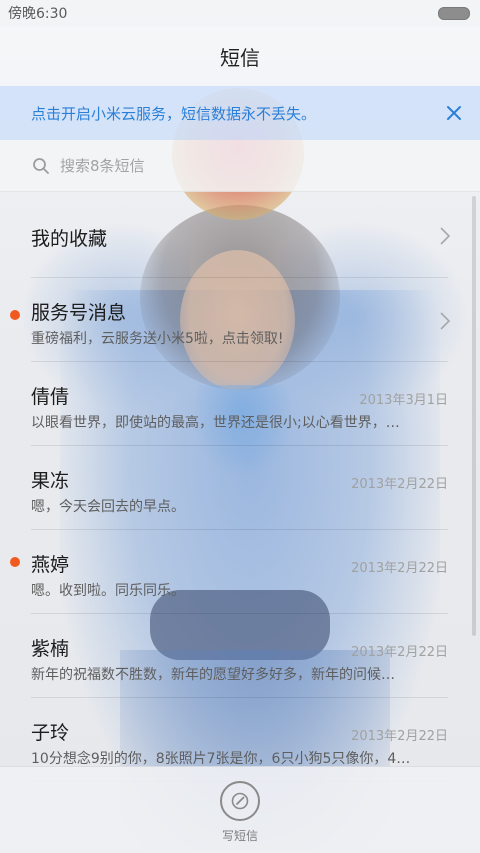  Describe the element at coordinates (240, 572) in the screenshot. I see `conversation-row: 燕婷 2013年2月22日 嗯。收到啦。同乐同乐。` at that location.